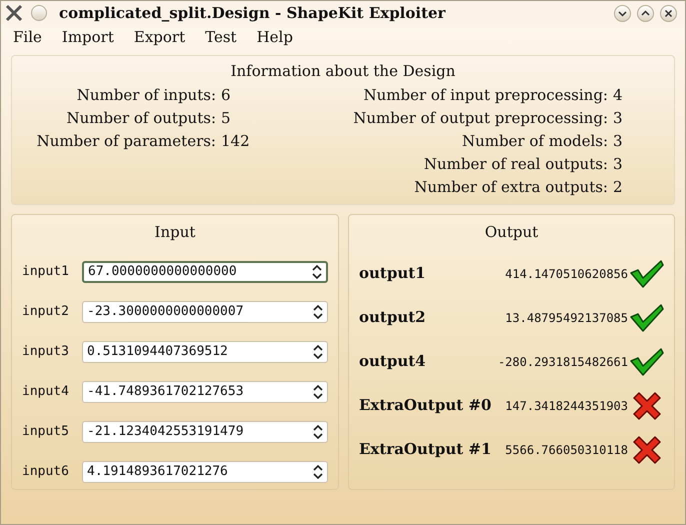 Image resolution: width=686 pixels, height=525 pixels. I want to click on panel-title: Output, so click(512, 232).